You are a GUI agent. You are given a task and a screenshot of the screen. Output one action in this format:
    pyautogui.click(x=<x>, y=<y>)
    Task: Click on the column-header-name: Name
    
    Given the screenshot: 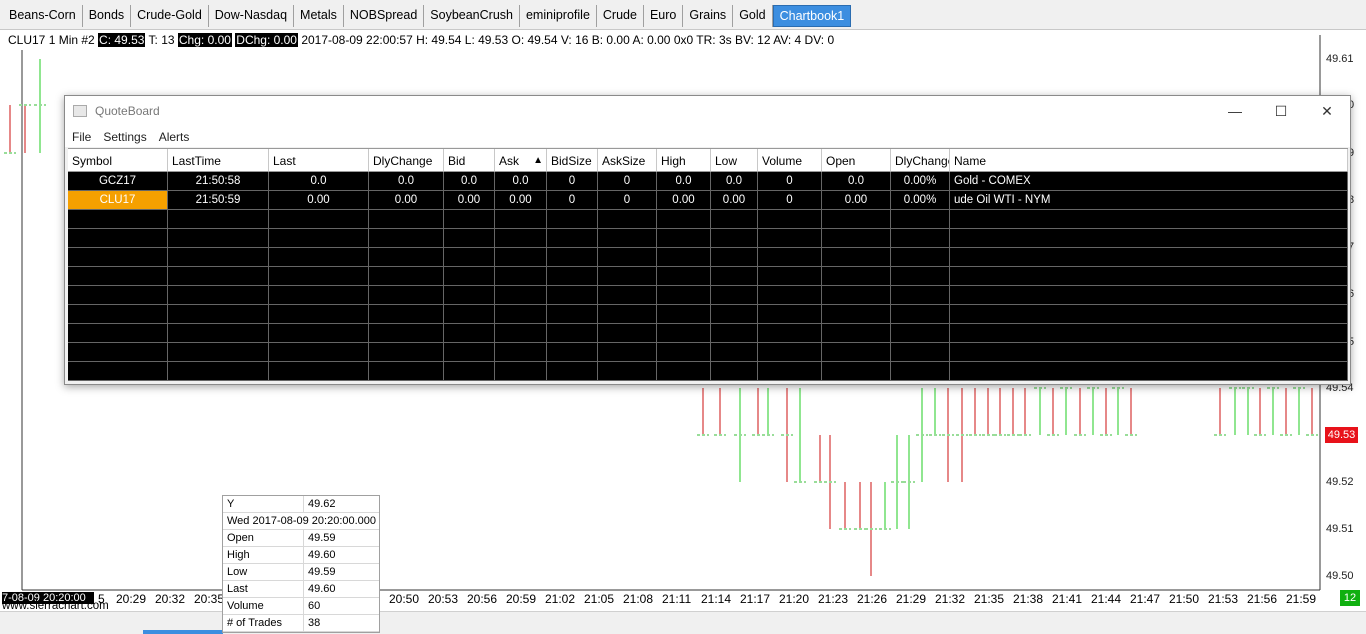 What is the action you would take?
    pyautogui.click(x=1149, y=160)
    